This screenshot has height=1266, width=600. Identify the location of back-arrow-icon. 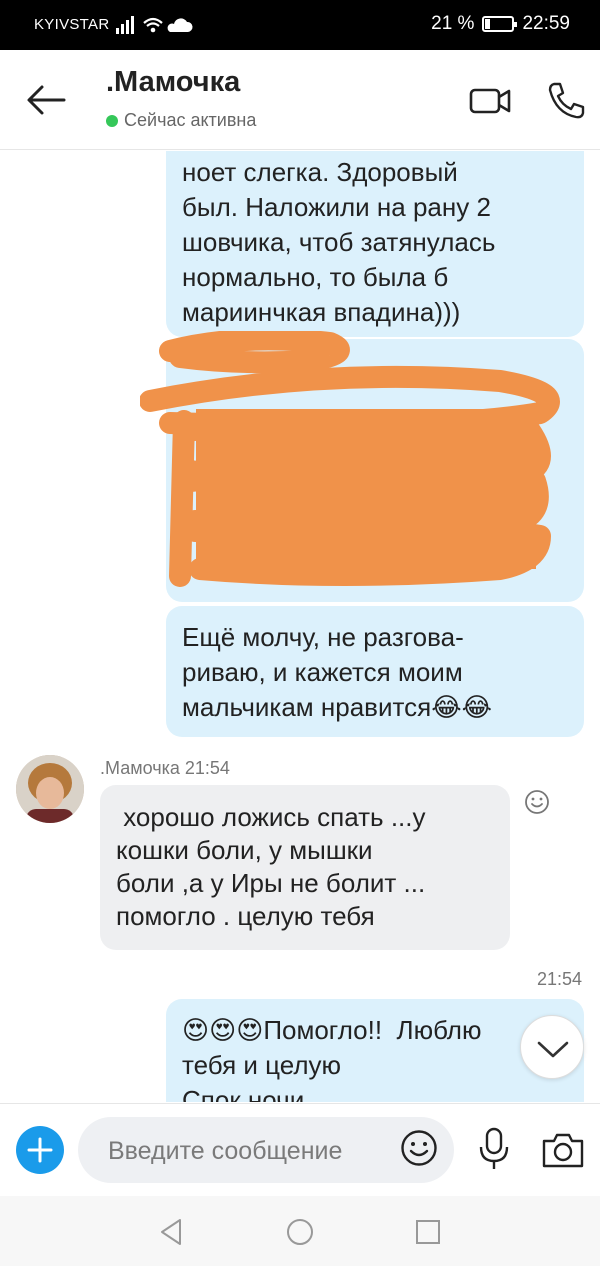
(46, 100).